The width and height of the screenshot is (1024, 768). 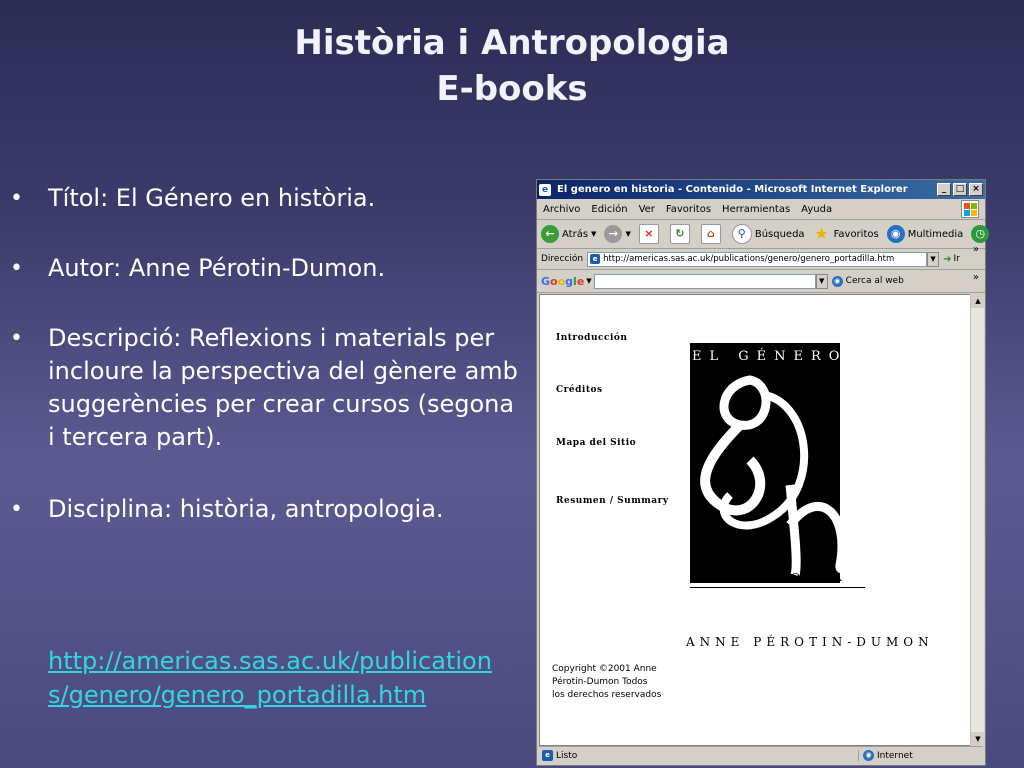 I want to click on history-icon: ◷, so click(x=980, y=234).